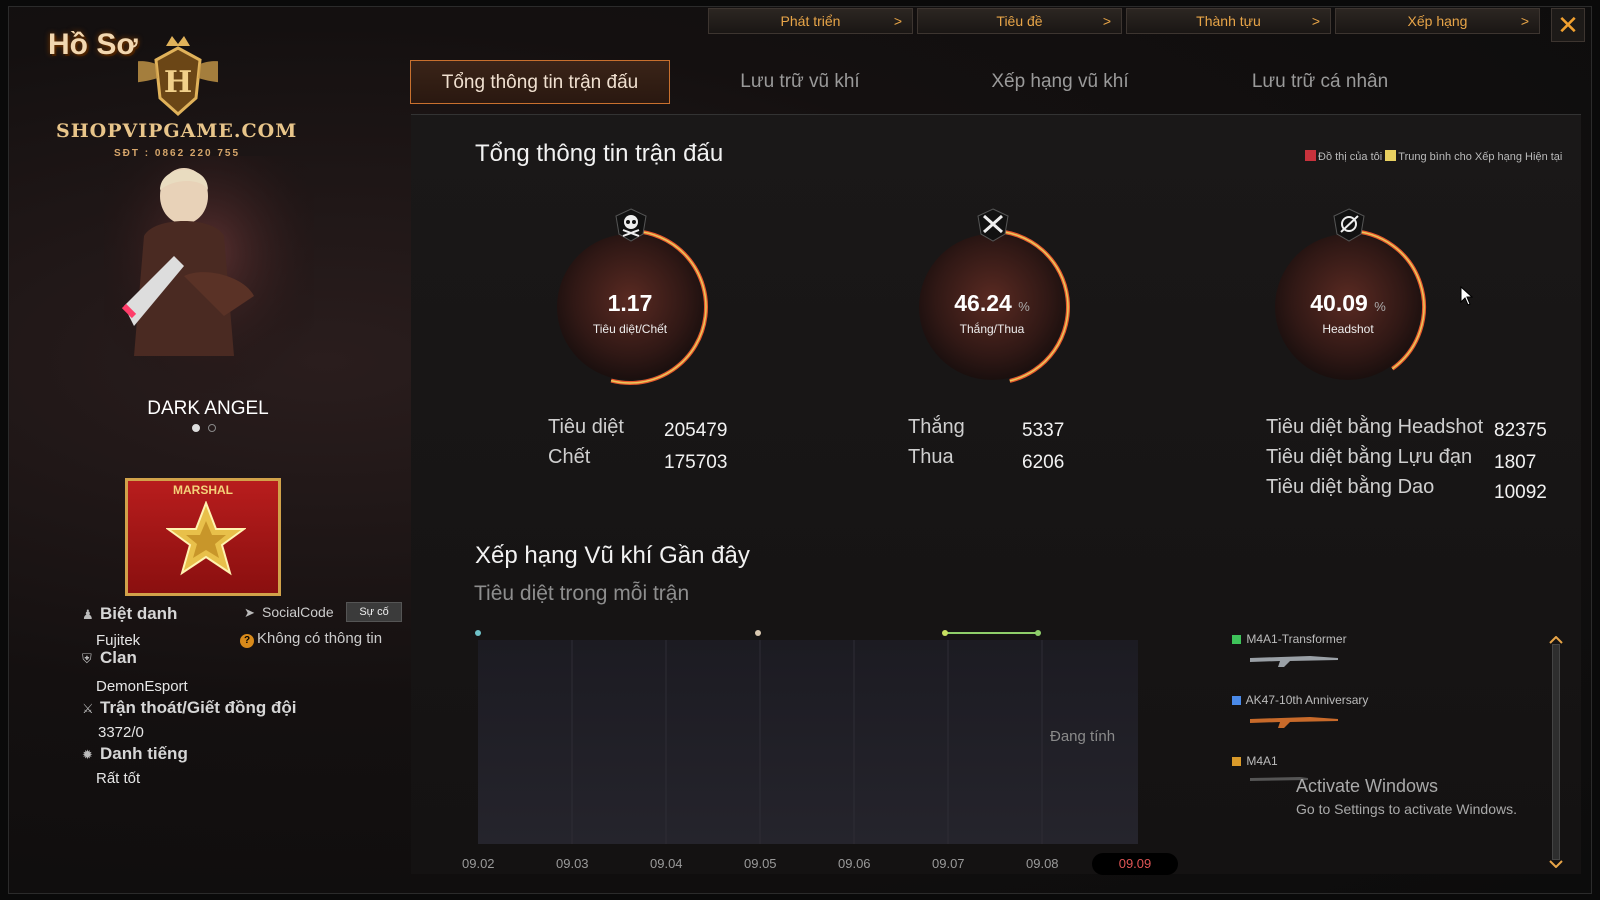  What do you see at coordinates (1369, 457) in the screenshot?
I see `grenade-kill-label: Tiêu diệt bằng Lựu đạn` at bounding box center [1369, 457].